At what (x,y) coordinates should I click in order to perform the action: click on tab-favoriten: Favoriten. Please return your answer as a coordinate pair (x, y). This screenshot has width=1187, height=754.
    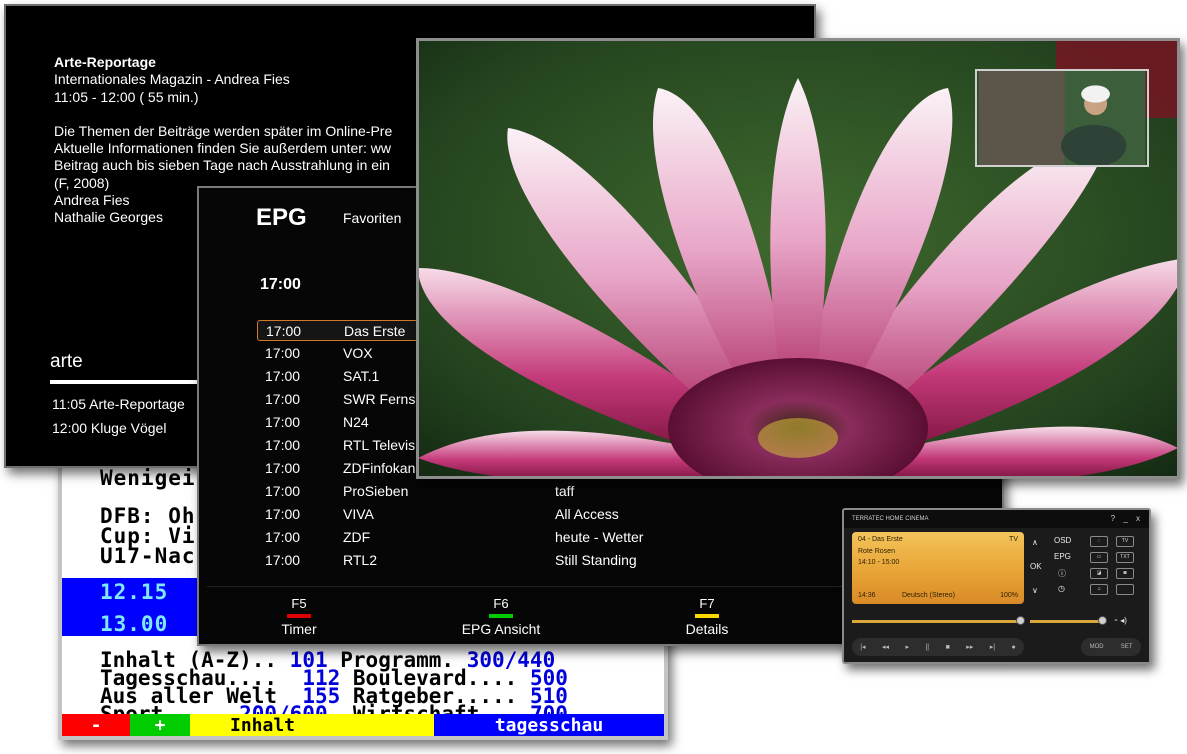
    Looking at the image, I should click on (372, 218).